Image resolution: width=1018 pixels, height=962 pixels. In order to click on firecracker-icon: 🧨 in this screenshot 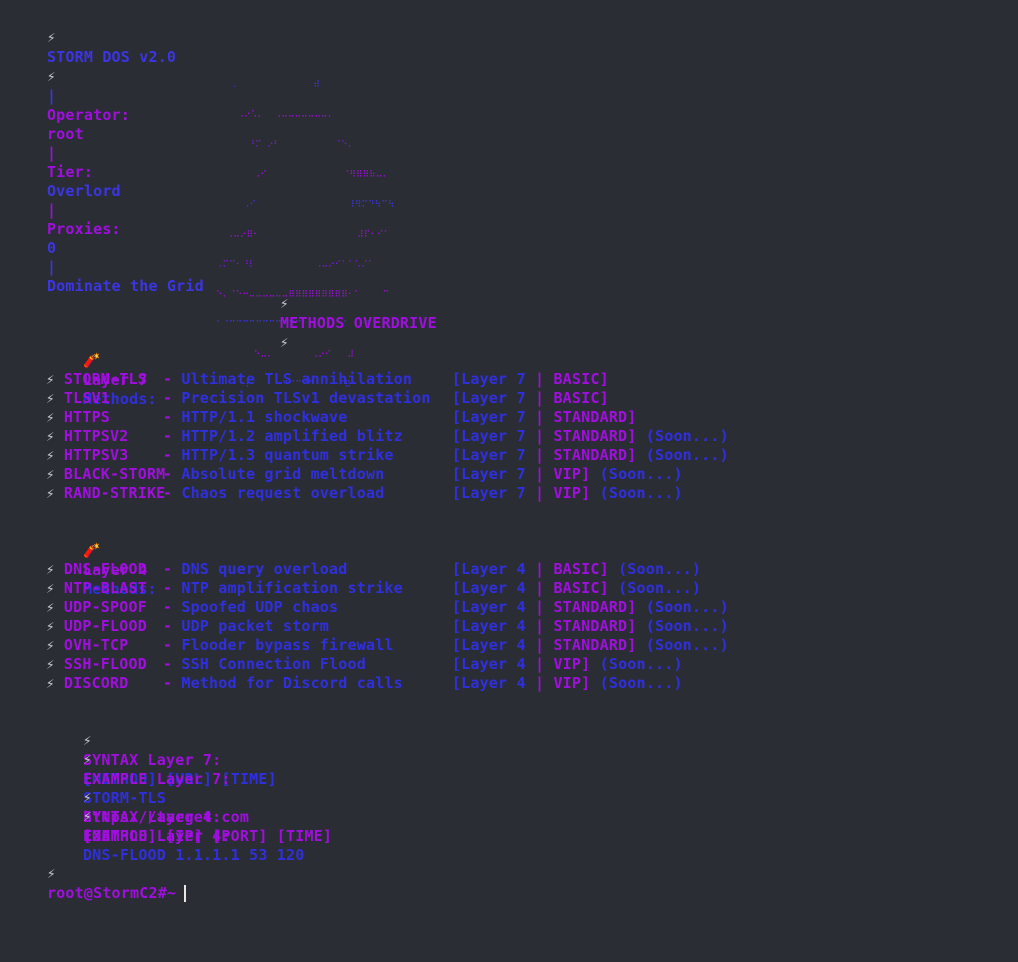, I will do `click(91, 551)`.